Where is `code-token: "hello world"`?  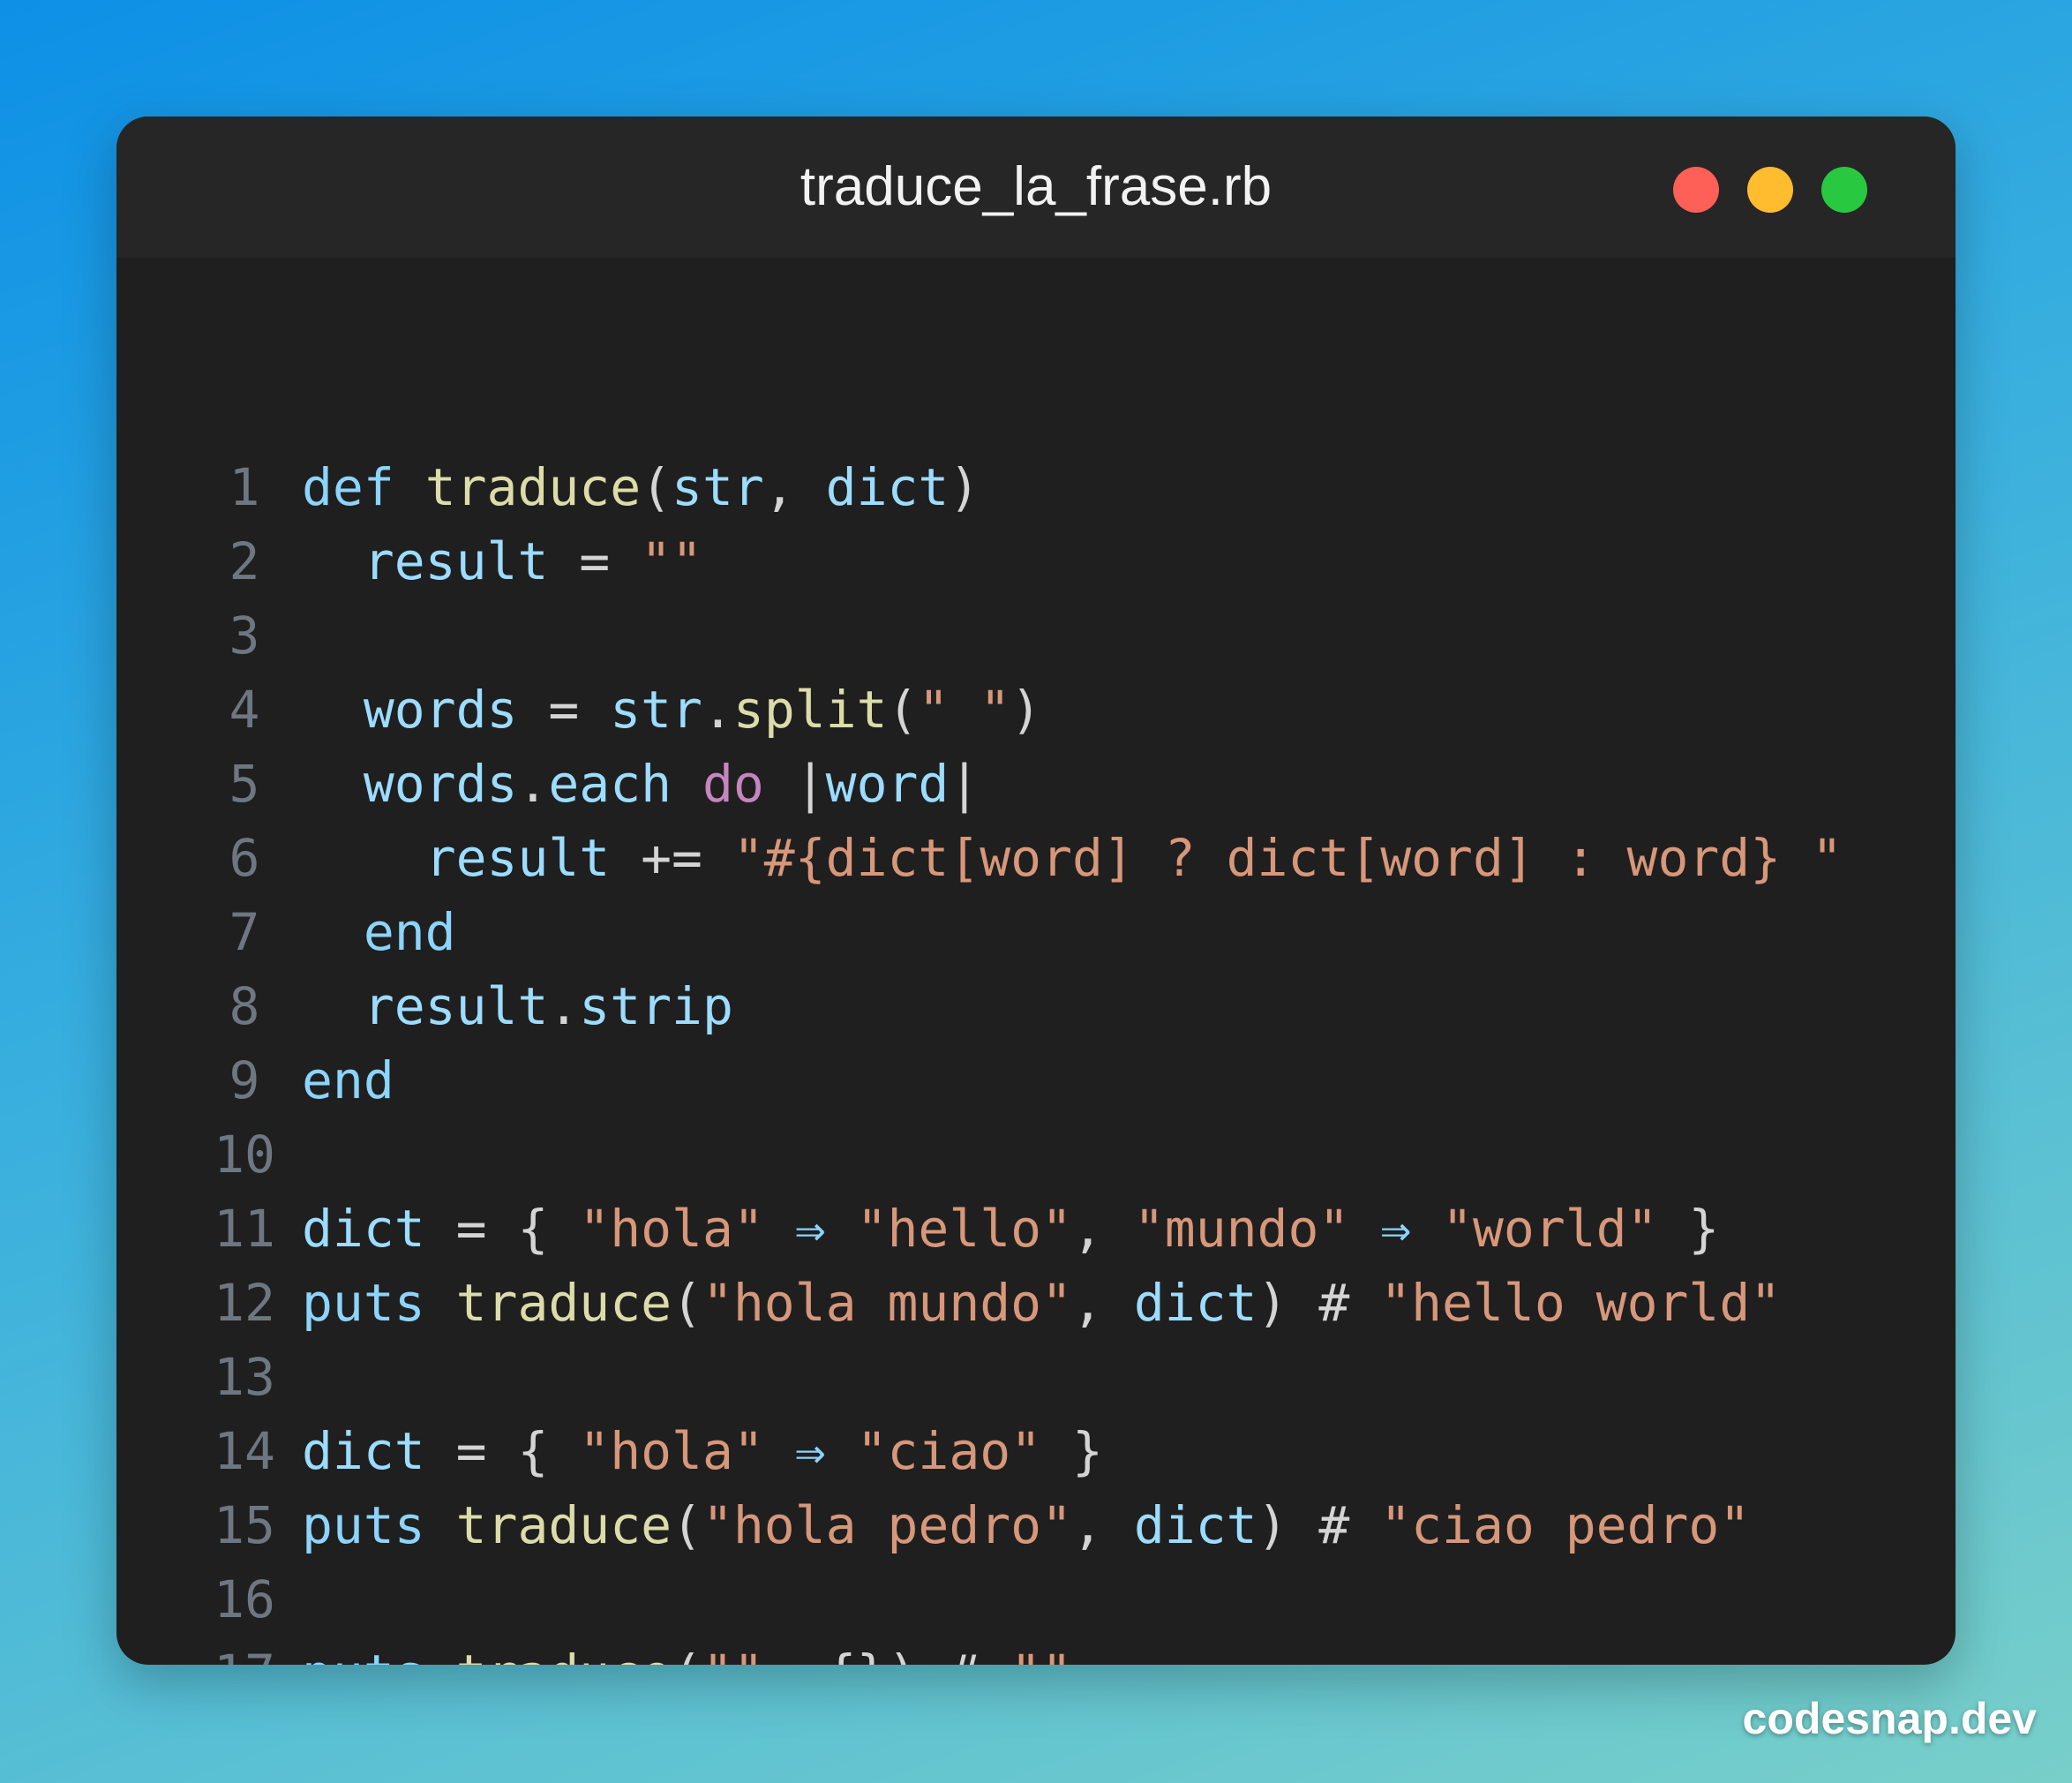 code-token: "hello world" is located at coordinates (1581, 1303).